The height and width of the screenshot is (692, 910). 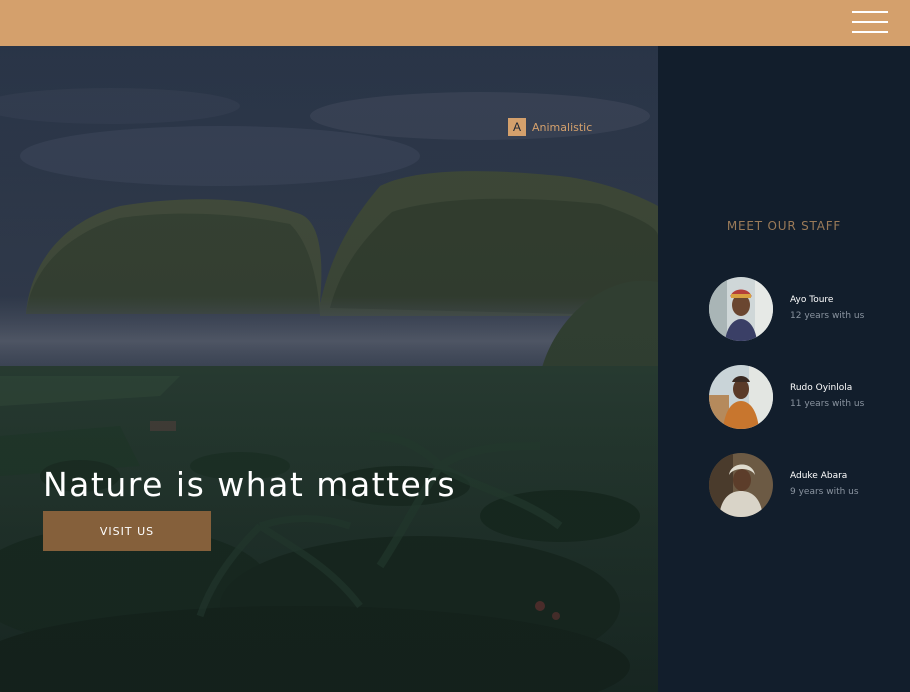 What do you see at coordinates (250, 484) in the screenshot?
I see `hero-headline: Nature is what matters` at bounding box center [250, 484].